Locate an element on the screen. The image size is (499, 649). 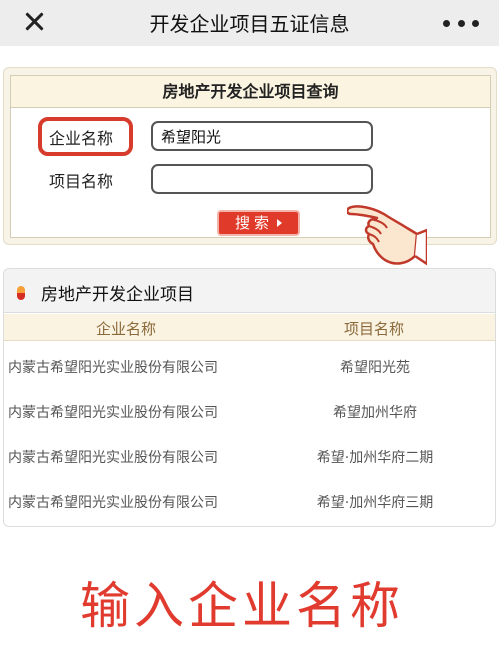
query-title: 房地产开发企业项目查询 is located at coordinates (250, 92).